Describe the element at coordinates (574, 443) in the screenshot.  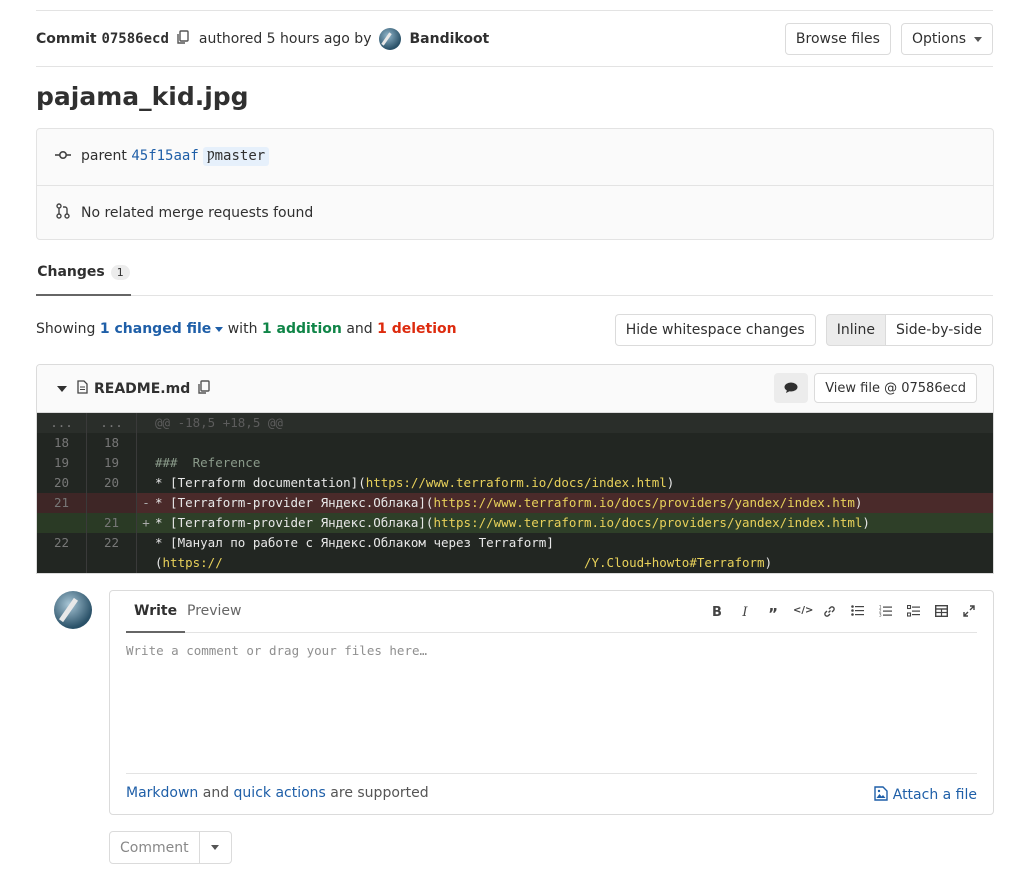
I see `diff-code` at that location.